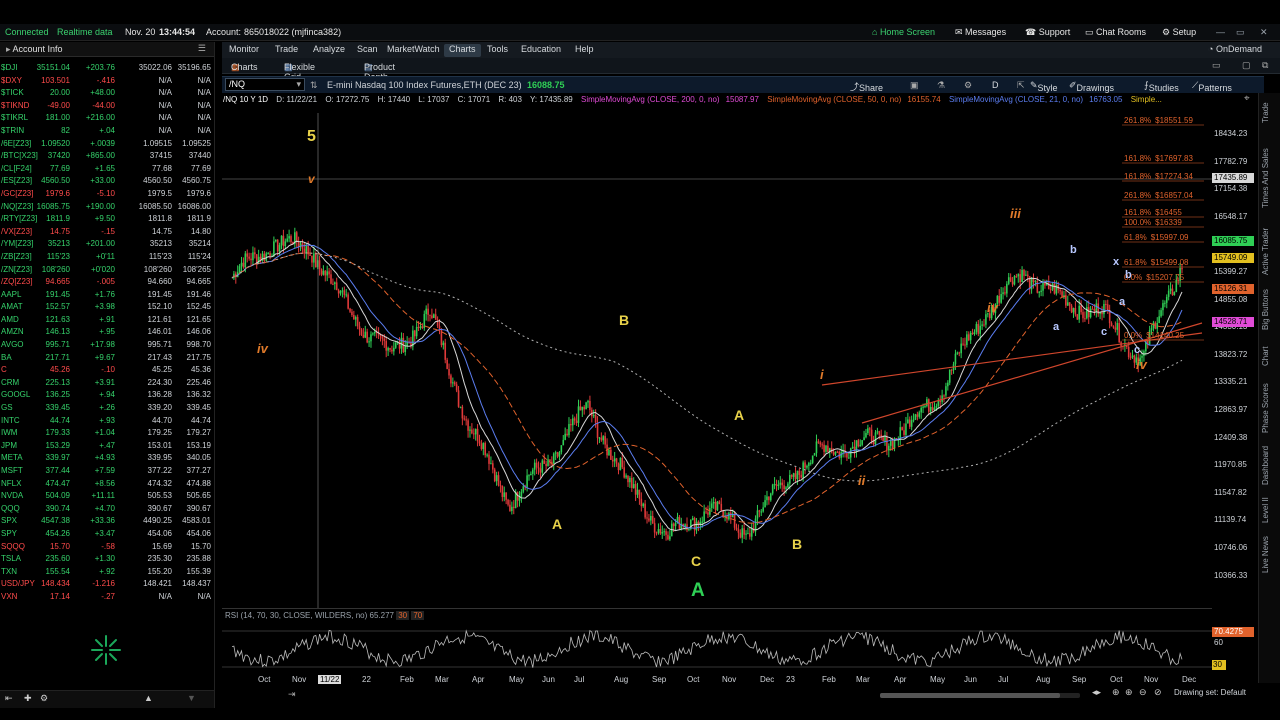 Image resolution: width=1280 pixels, height=720 pixels. Describe the element at coordinates (1246, 65) in the screenshot. I see `window-icon: ▢` at that location.